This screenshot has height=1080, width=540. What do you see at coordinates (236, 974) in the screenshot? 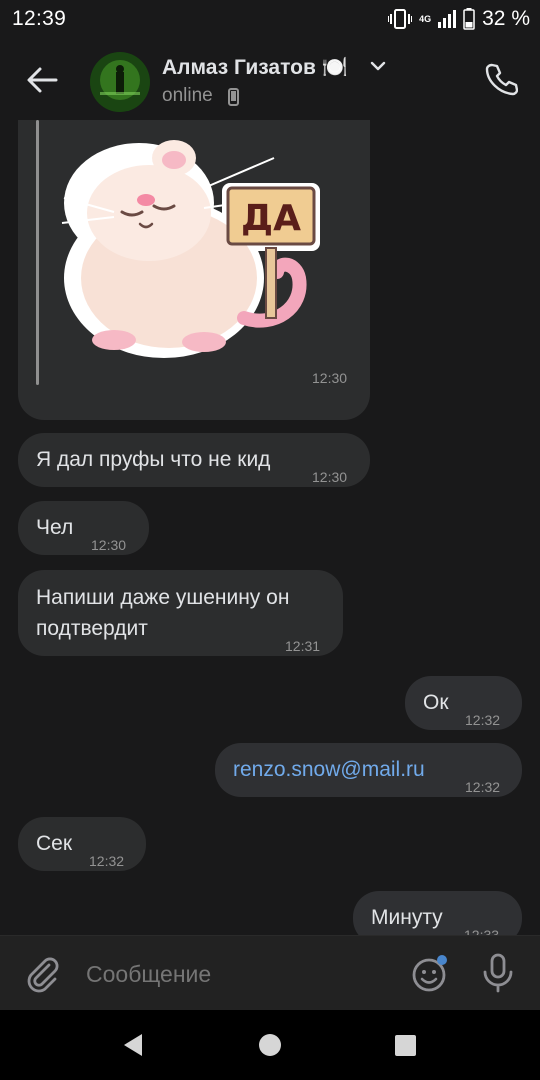
I see `message-input` at bounding box center [236, 974].